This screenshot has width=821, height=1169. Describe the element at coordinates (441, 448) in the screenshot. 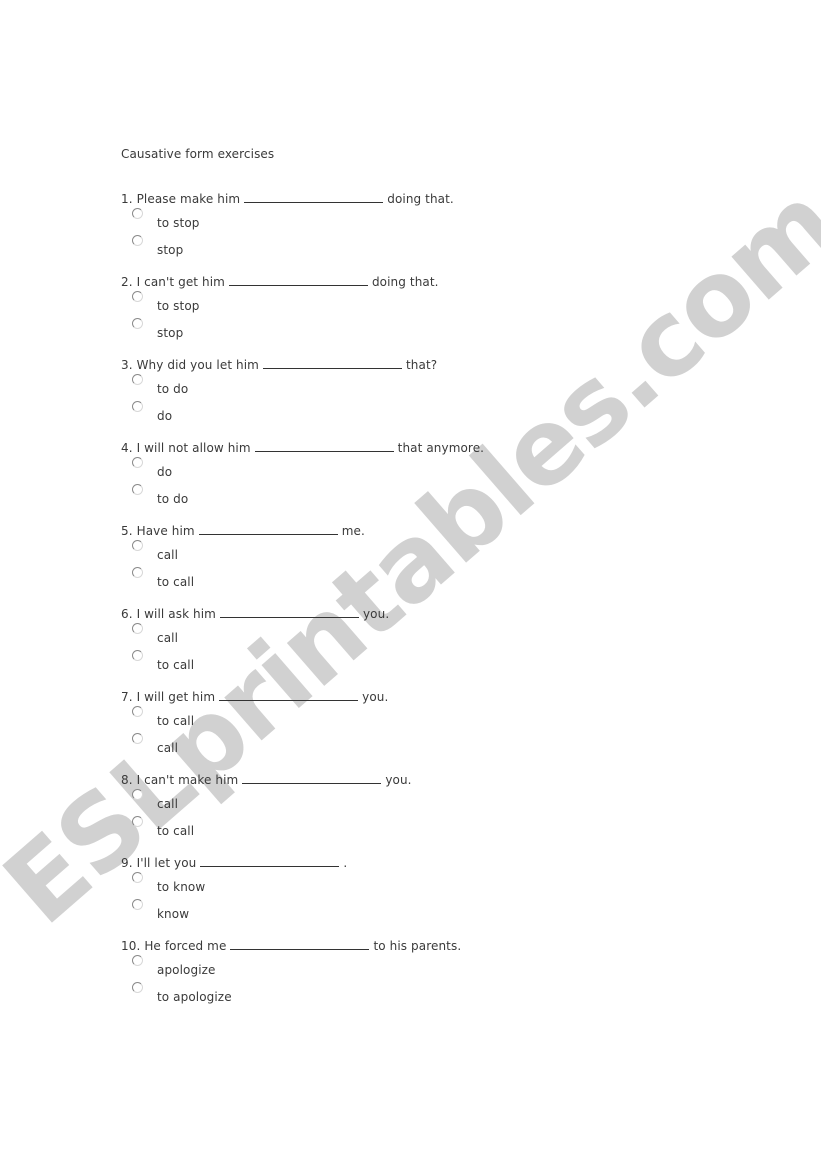

I see `question-after: that anymore.` at that location.